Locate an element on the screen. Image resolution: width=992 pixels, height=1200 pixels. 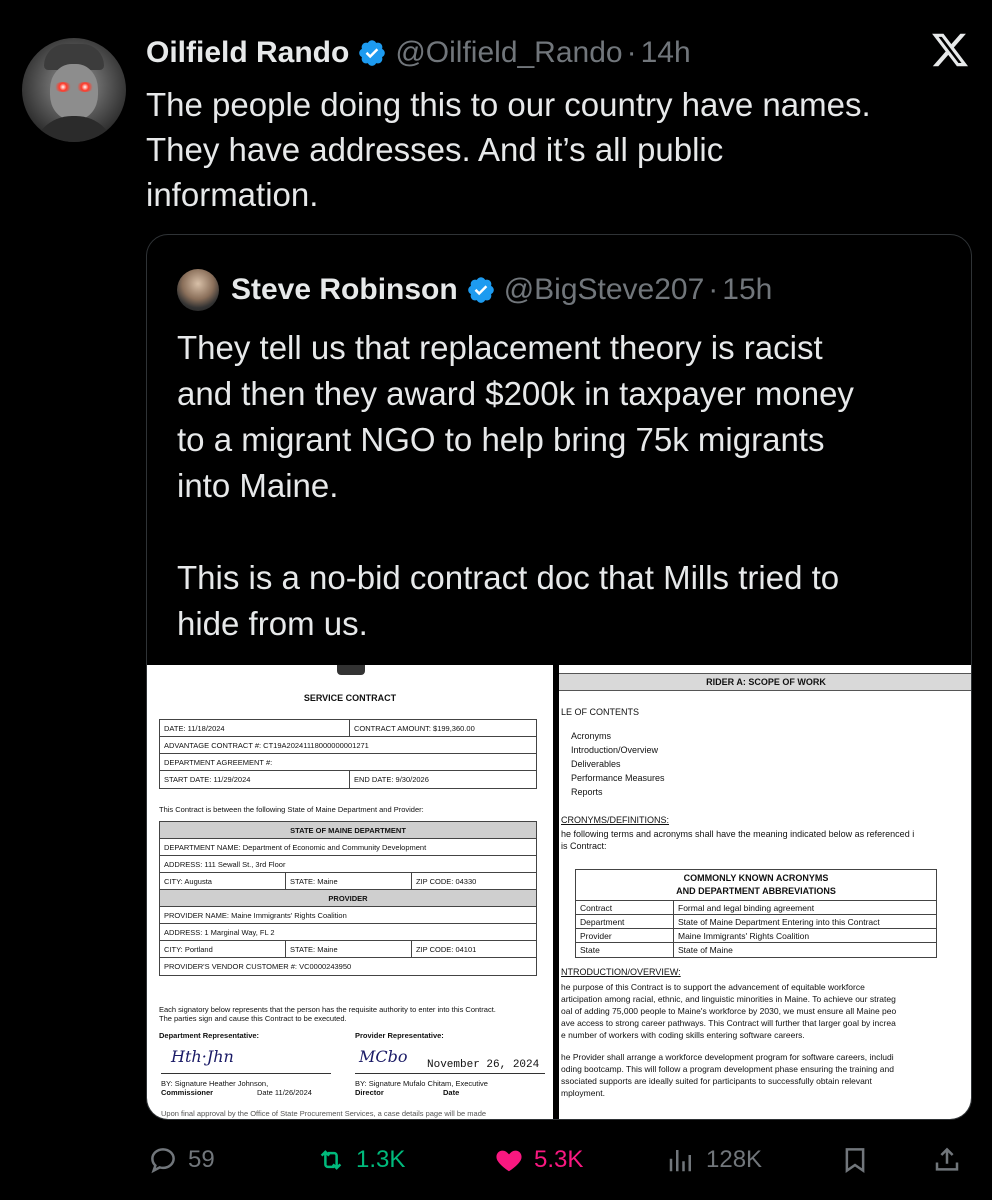
acronym-key: State is located at coordinates (625, 950).